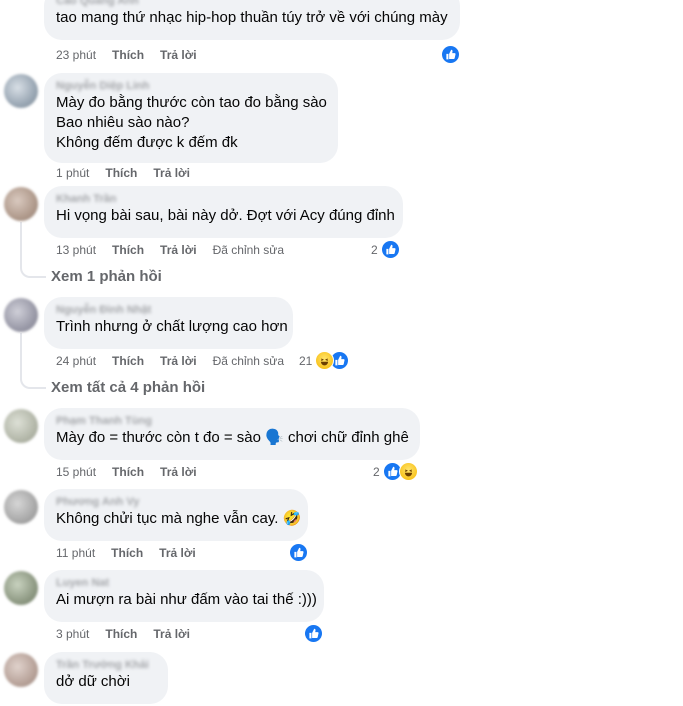  Describe the element at coordinates (252, 4) in the screenshot. I see `comment-author: Cao Quang Anh` at that location.